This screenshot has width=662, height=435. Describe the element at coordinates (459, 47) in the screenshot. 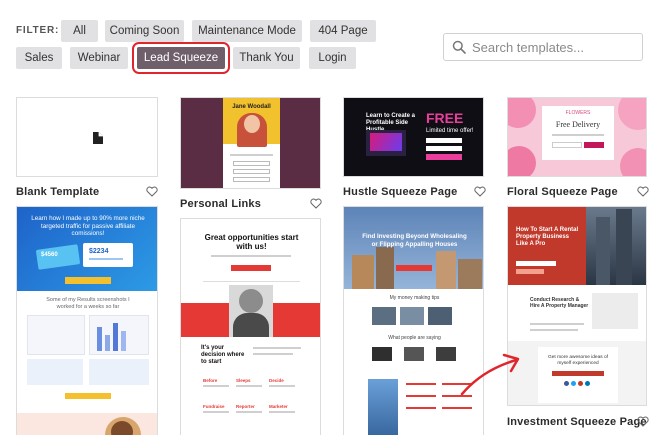

I see `search-icon` at that location.